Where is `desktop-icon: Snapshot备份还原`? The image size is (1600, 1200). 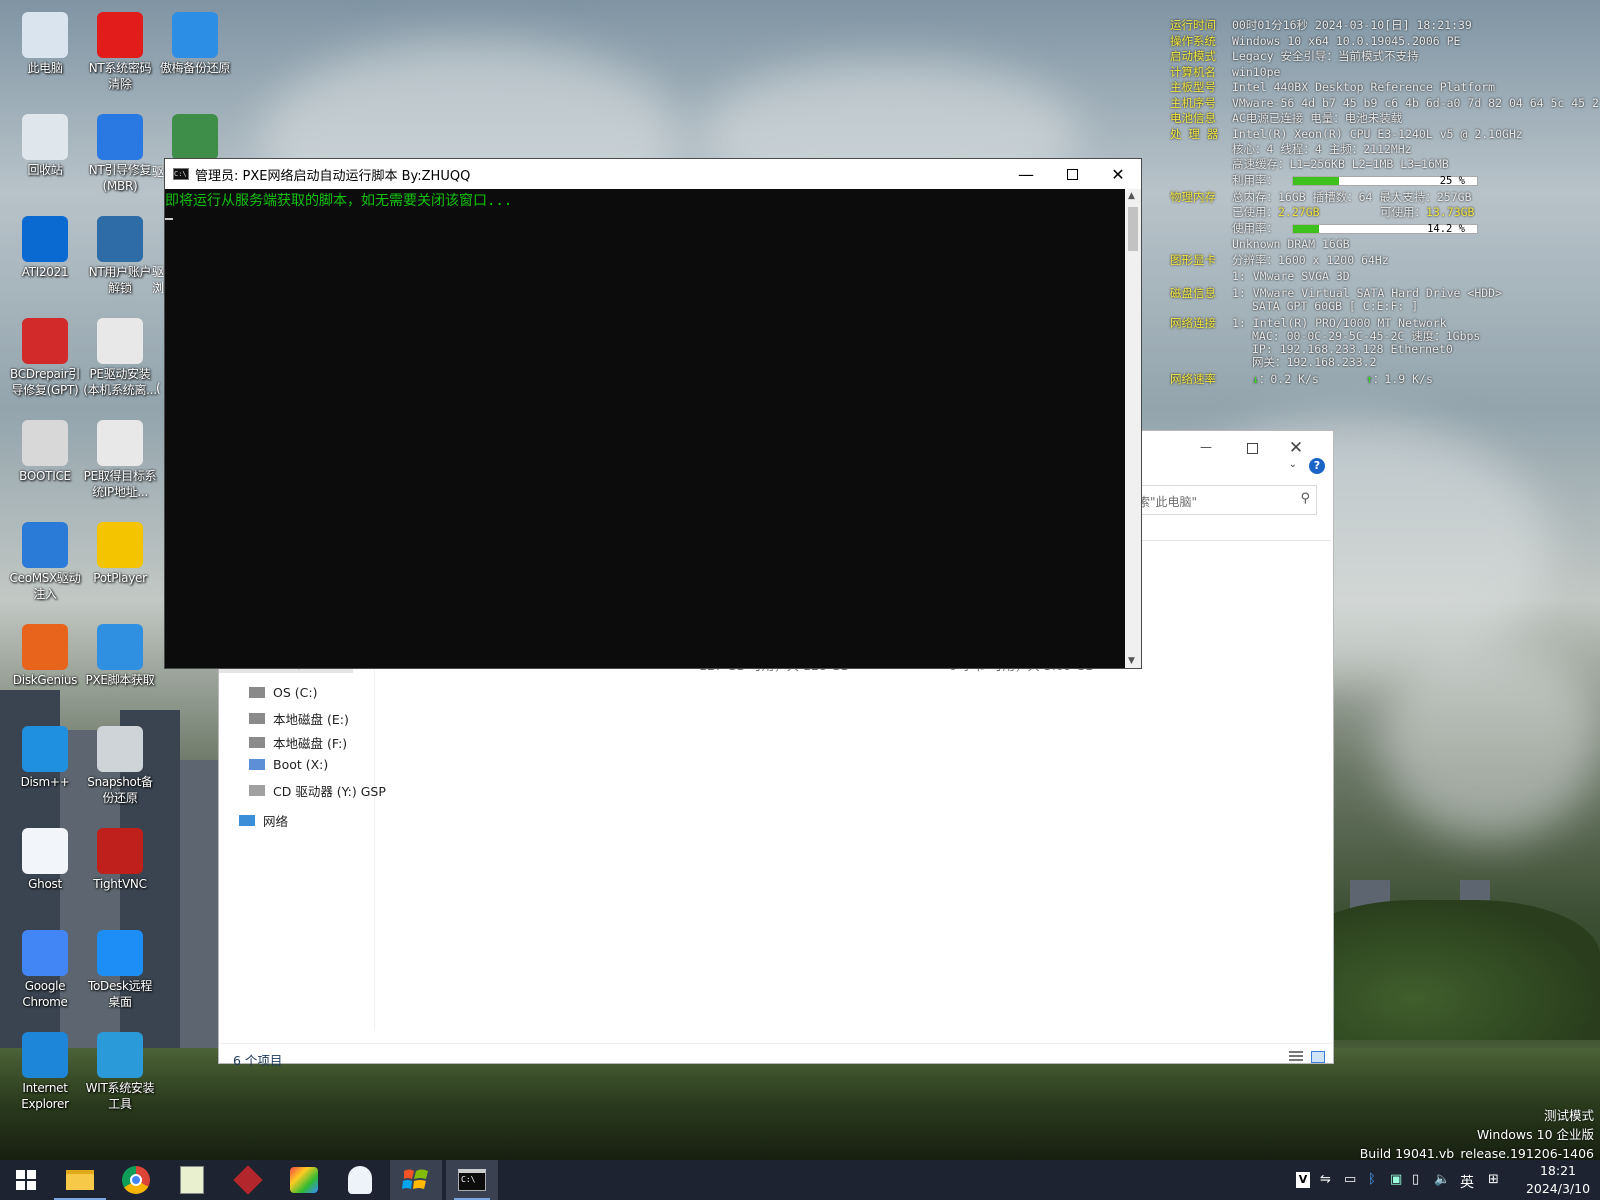
desktop-icon: Snapshot备份还原 is located at coordinates (120, 770).